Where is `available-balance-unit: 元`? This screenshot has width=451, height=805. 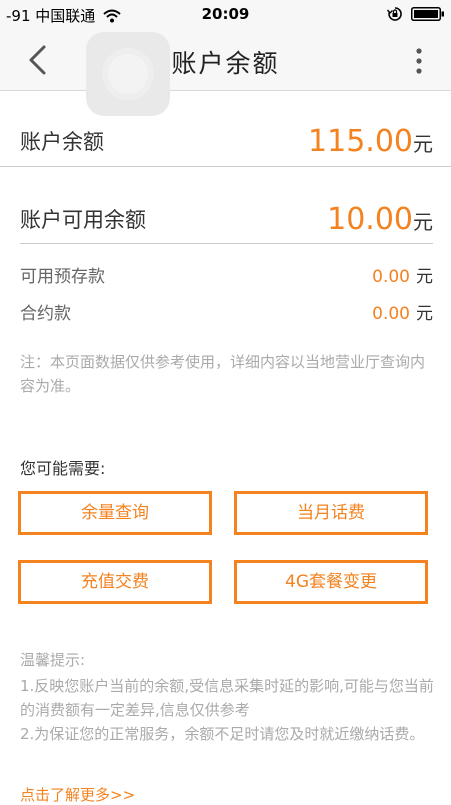
available-balance-unit: 元 is located at coordinates (423, 222).